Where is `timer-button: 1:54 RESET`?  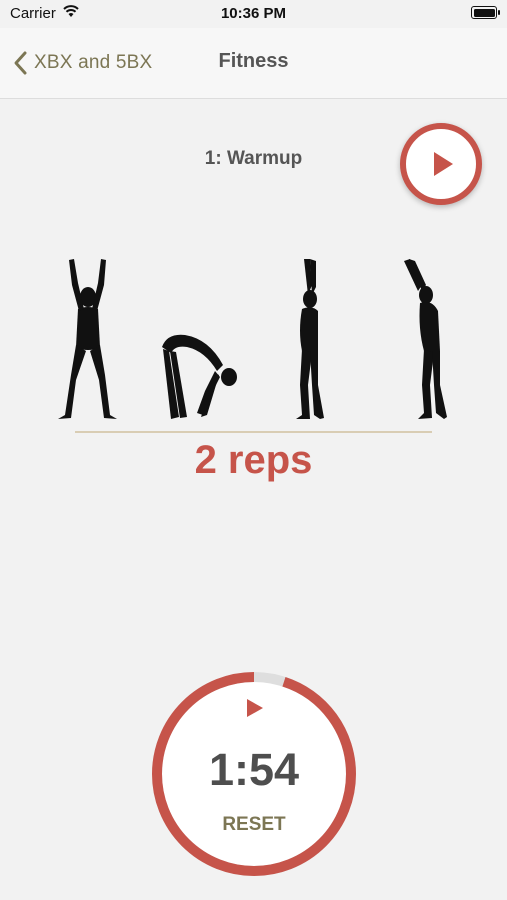
timer-button: 1:54 RESET is located at coordinates (254, 774).